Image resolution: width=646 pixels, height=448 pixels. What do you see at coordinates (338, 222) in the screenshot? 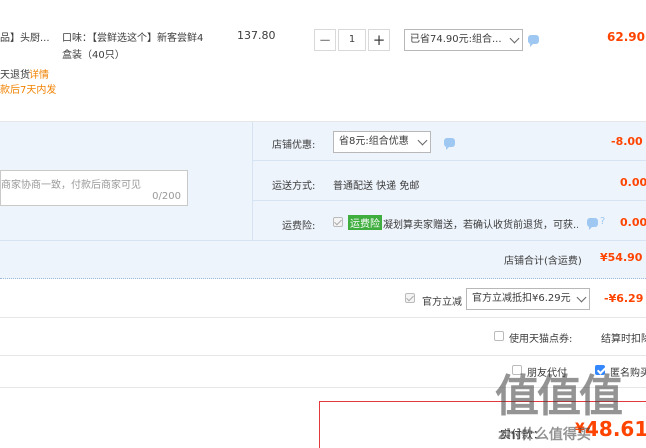
I see `insurance-checkbox` at bounding box center [338, 222].